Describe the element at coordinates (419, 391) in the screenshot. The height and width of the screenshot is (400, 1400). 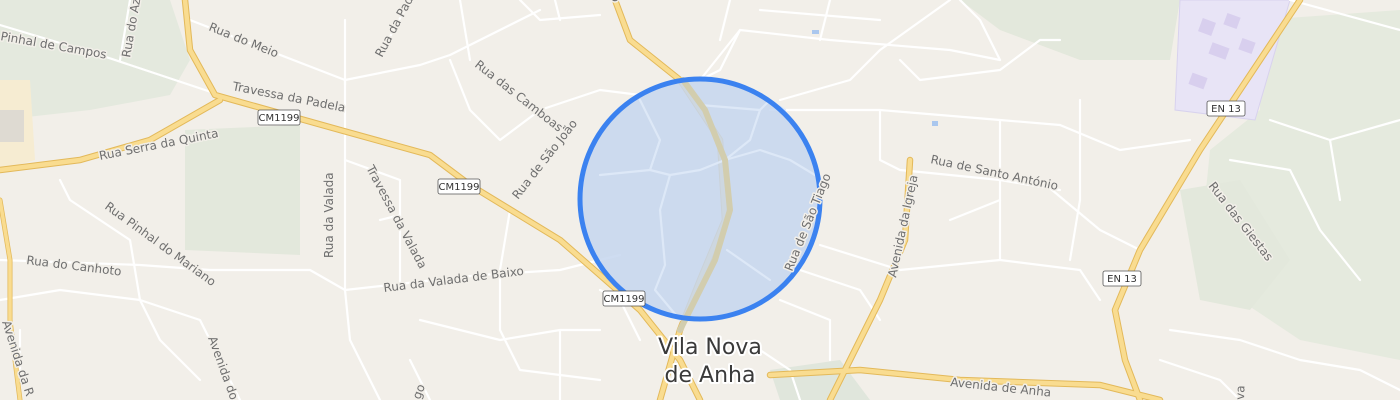
I see `street-label: go` at that location.